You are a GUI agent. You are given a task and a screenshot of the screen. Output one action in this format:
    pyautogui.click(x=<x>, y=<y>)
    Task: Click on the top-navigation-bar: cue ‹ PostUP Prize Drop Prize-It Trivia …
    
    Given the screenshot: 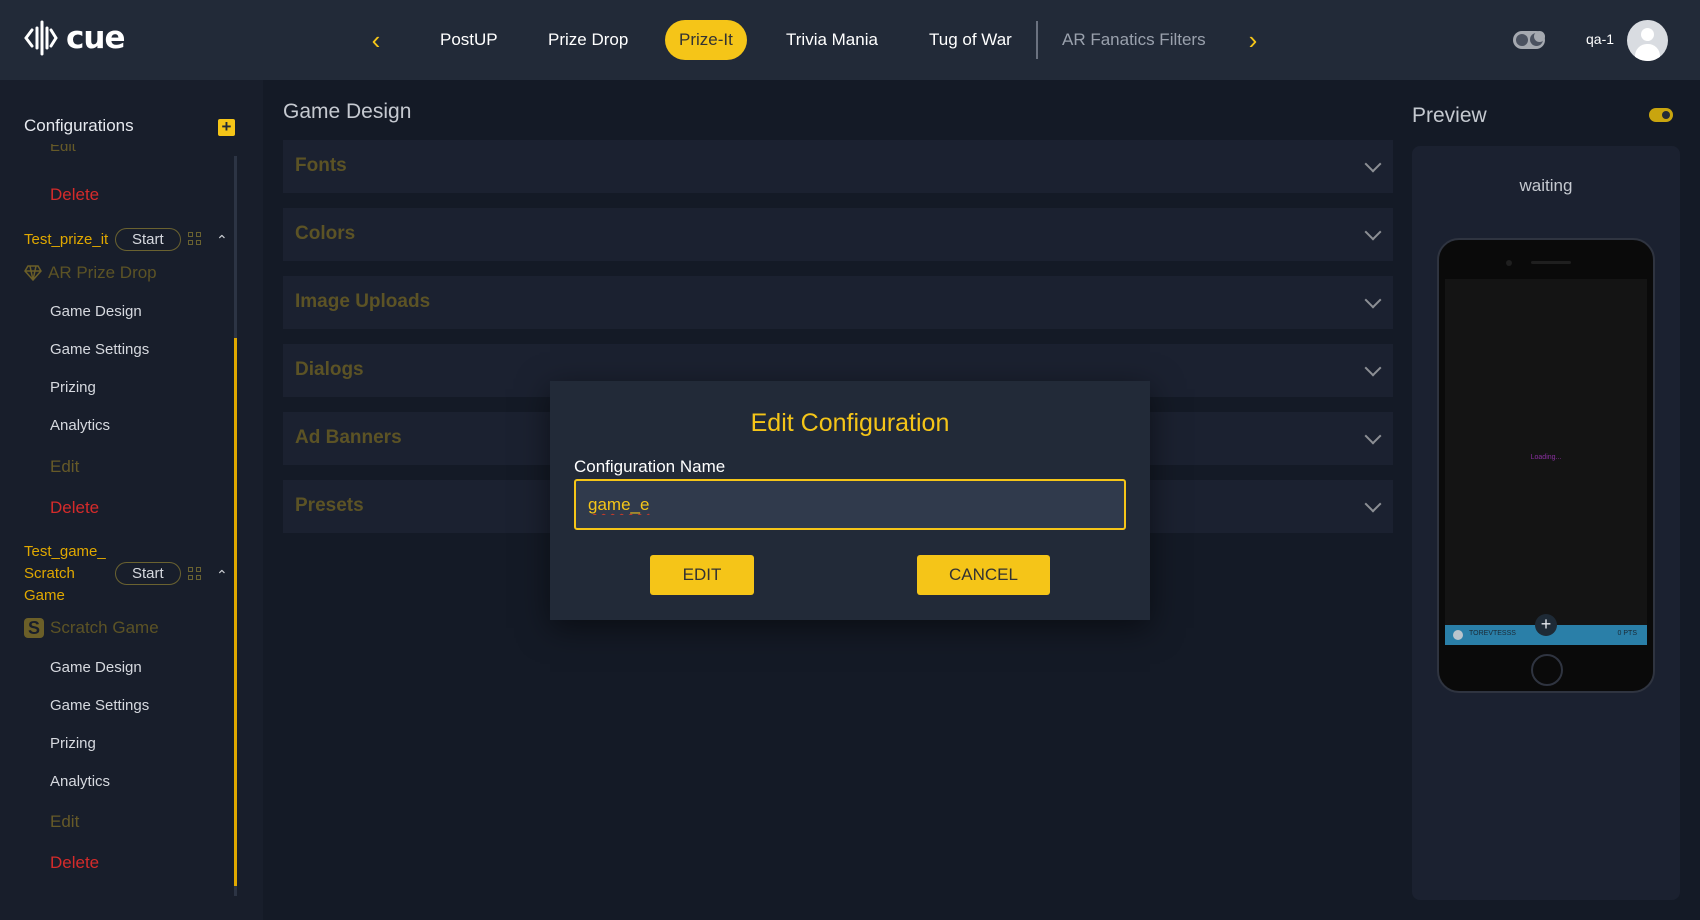 What is the action you would take?
    pyautogui.click(x=850, y=40)
    